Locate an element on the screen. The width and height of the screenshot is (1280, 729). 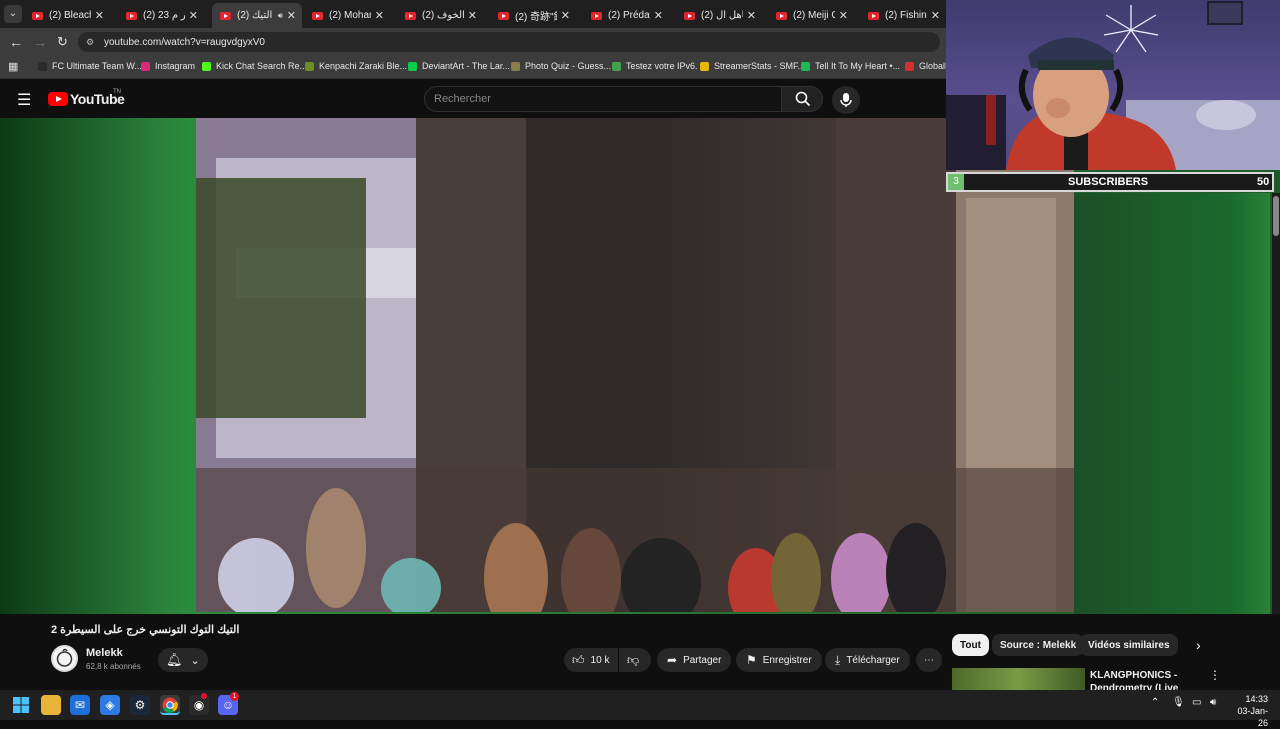
more-icon: ⋯ is located at coordinates (929, 660).